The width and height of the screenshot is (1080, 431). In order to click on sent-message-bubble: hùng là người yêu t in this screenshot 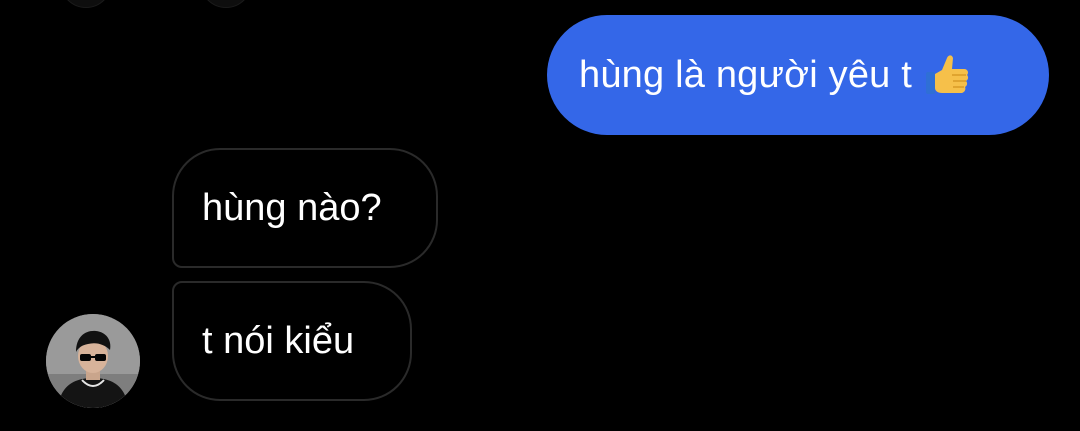, I will do `click(798, 75)`.